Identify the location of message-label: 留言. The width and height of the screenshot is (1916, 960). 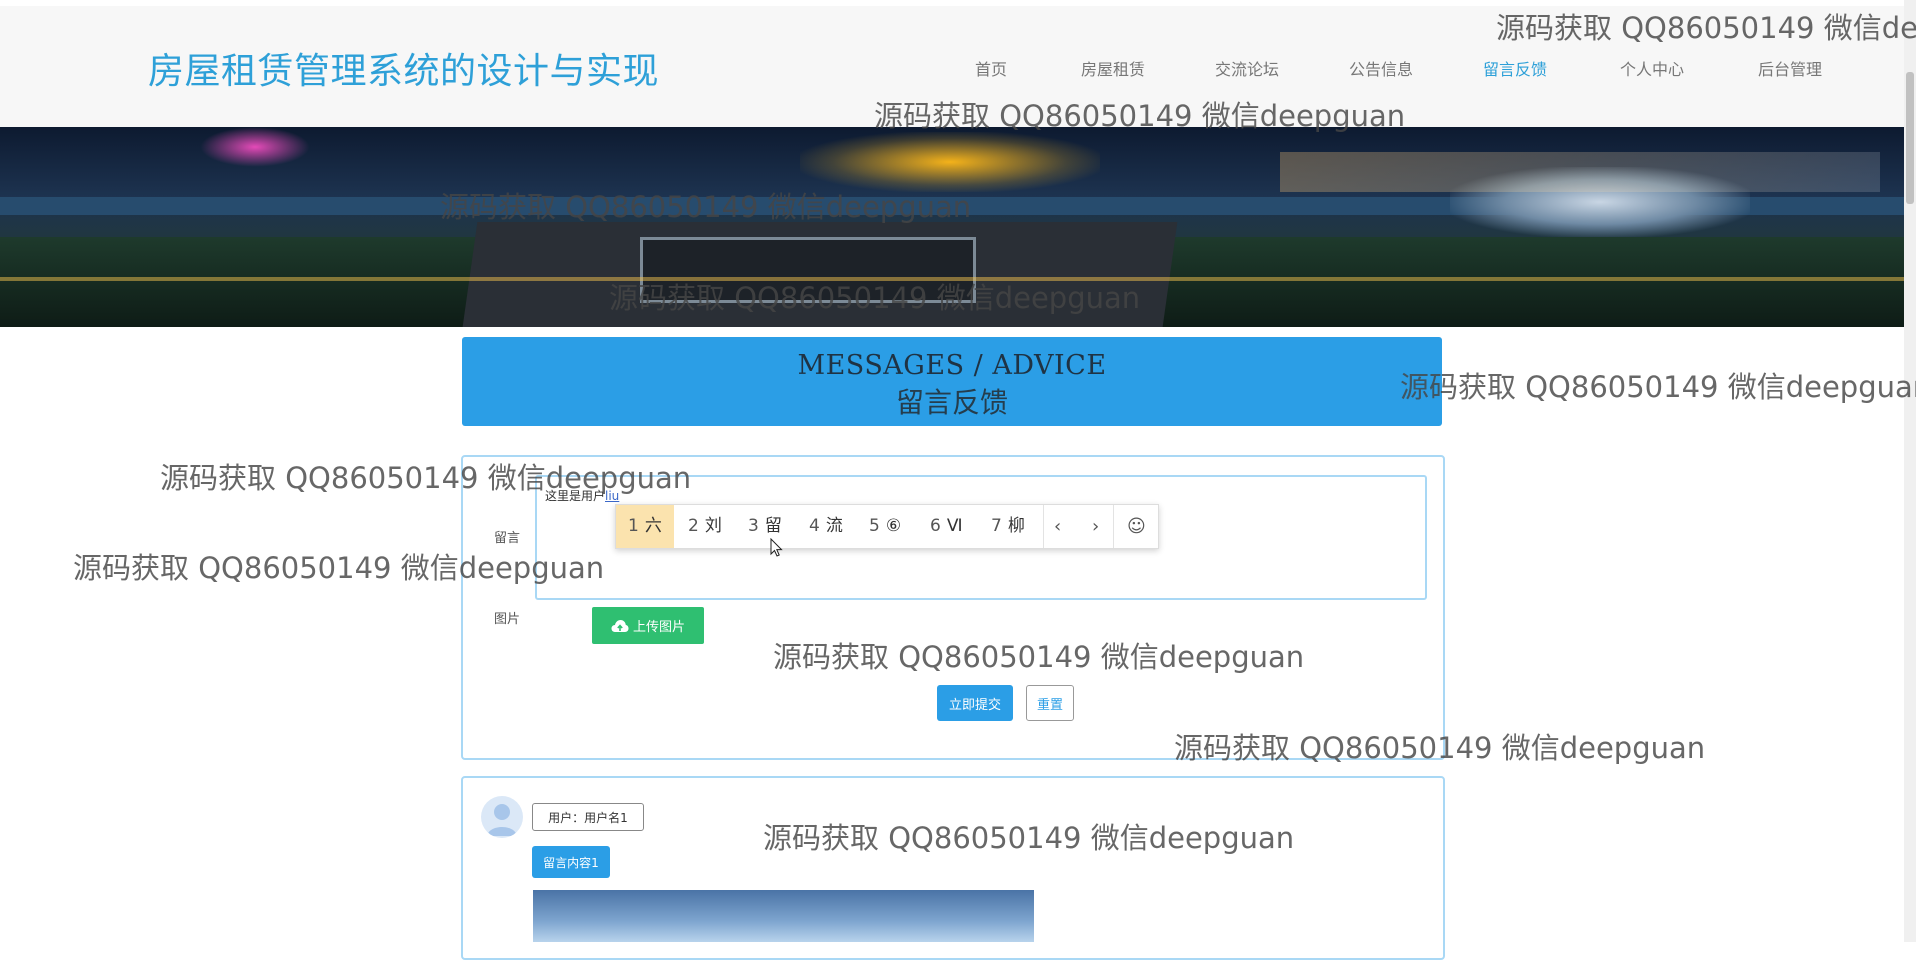
(507, 538).